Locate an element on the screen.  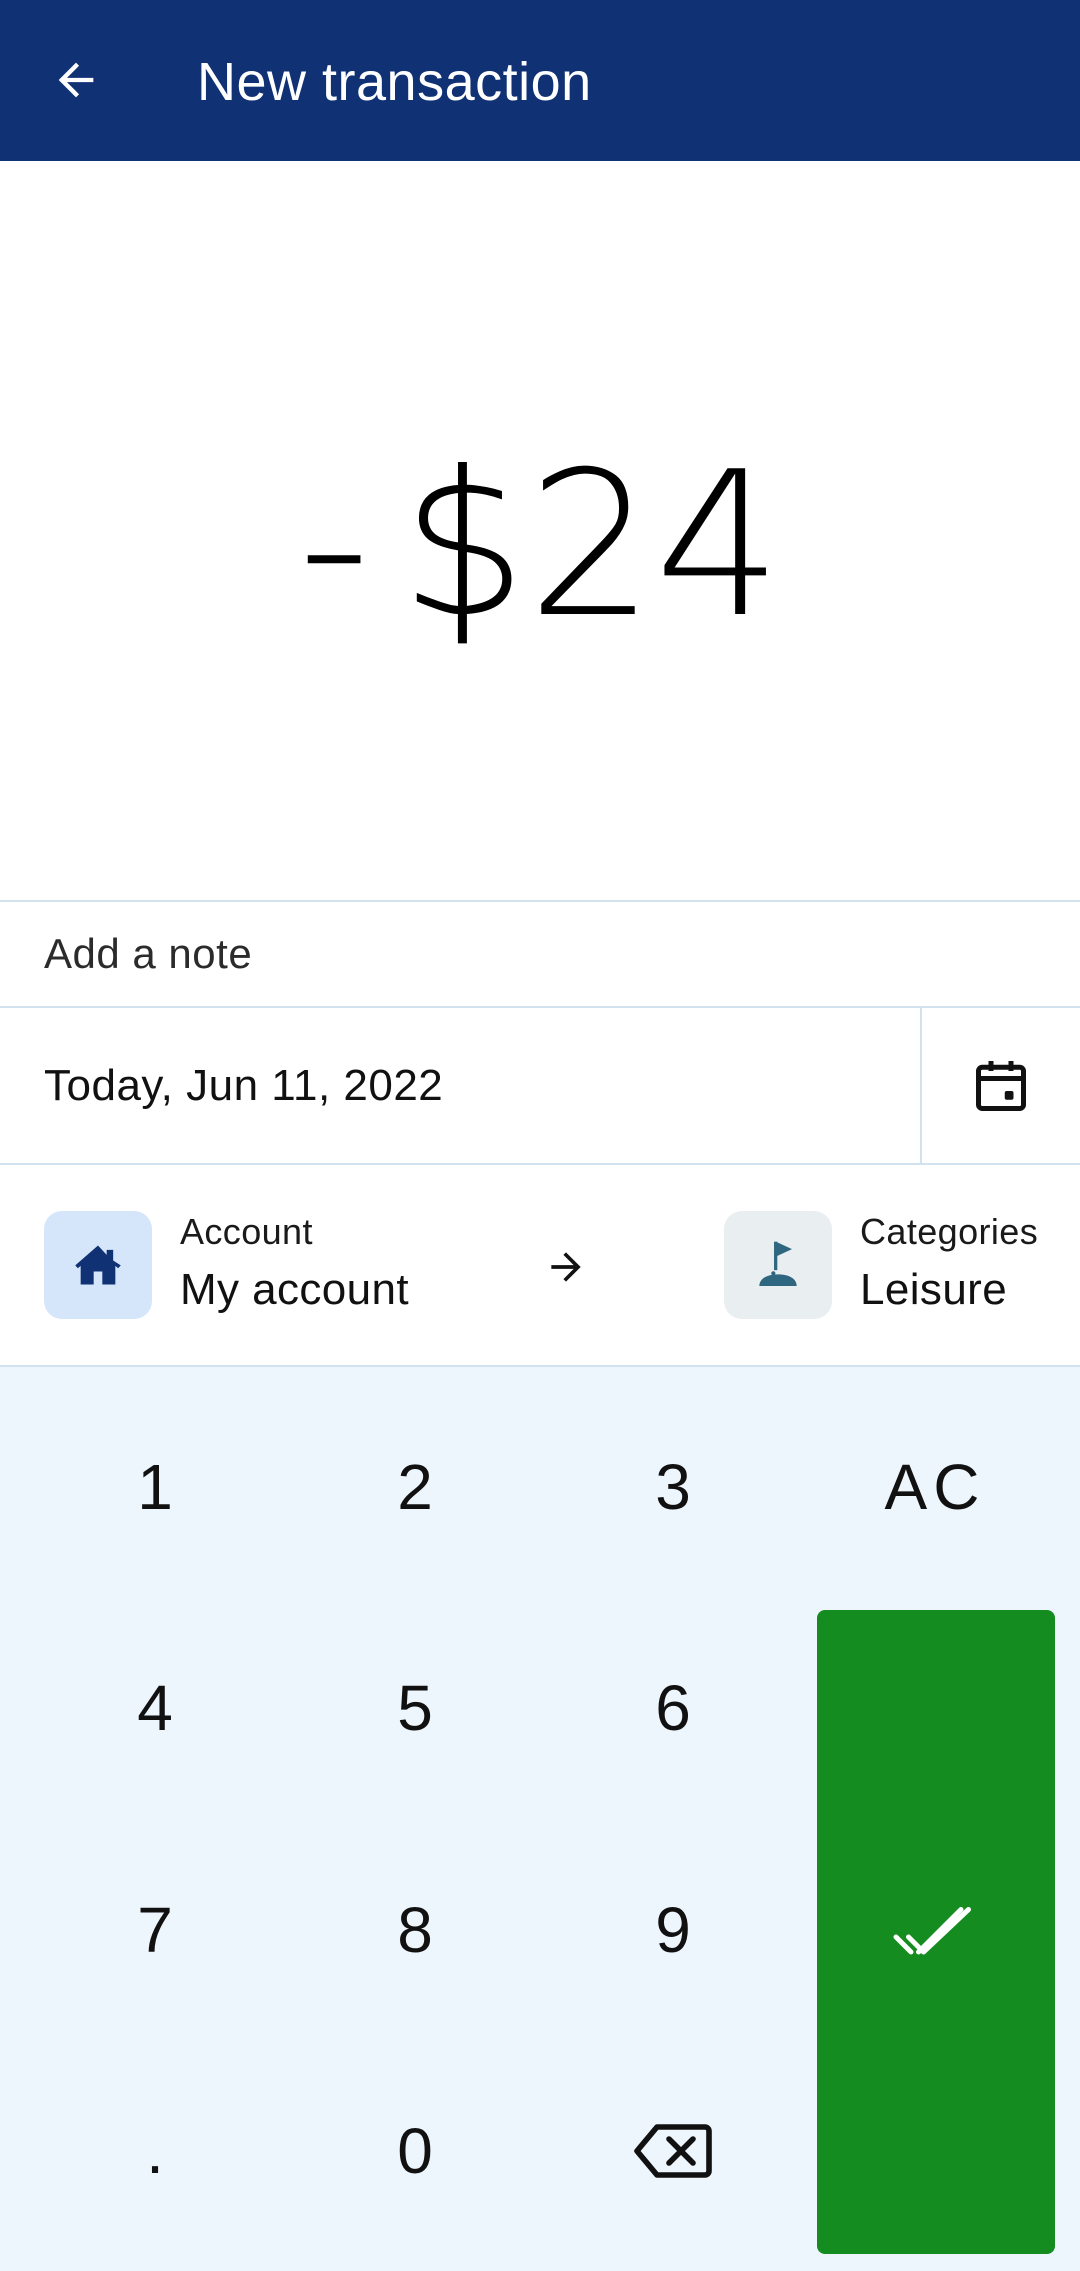
calendar-button is located at coordinates (1001, 1085).